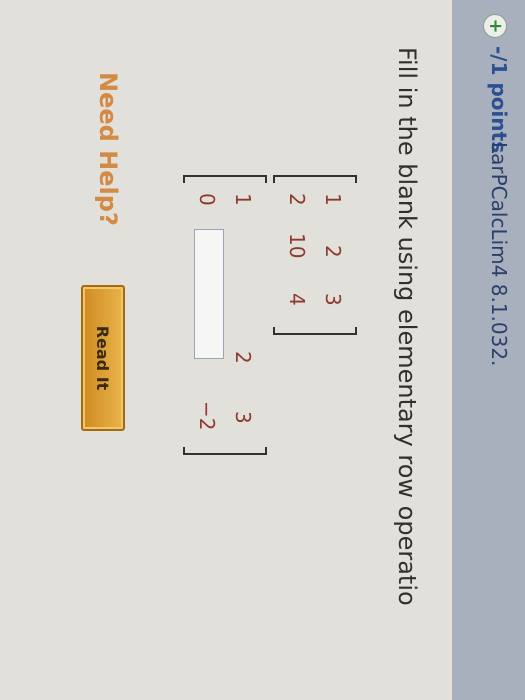  I want to click on matrix-cell: −2, so click(207, 416).